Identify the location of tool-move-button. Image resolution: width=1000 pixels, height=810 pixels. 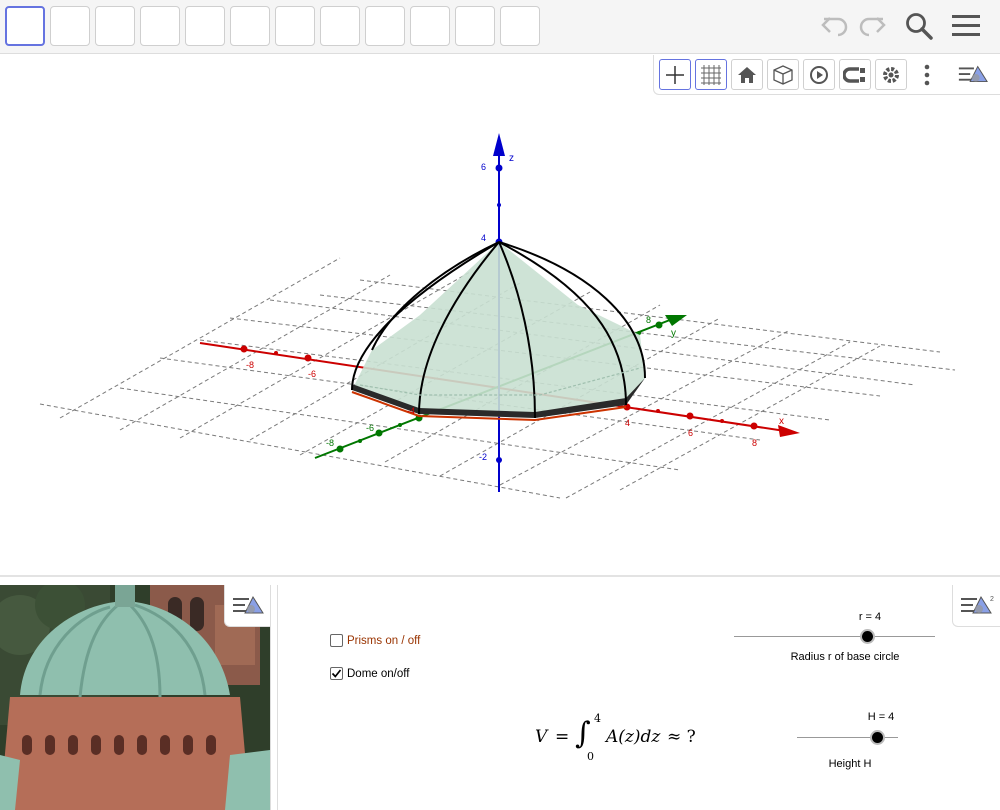
(25, 26).